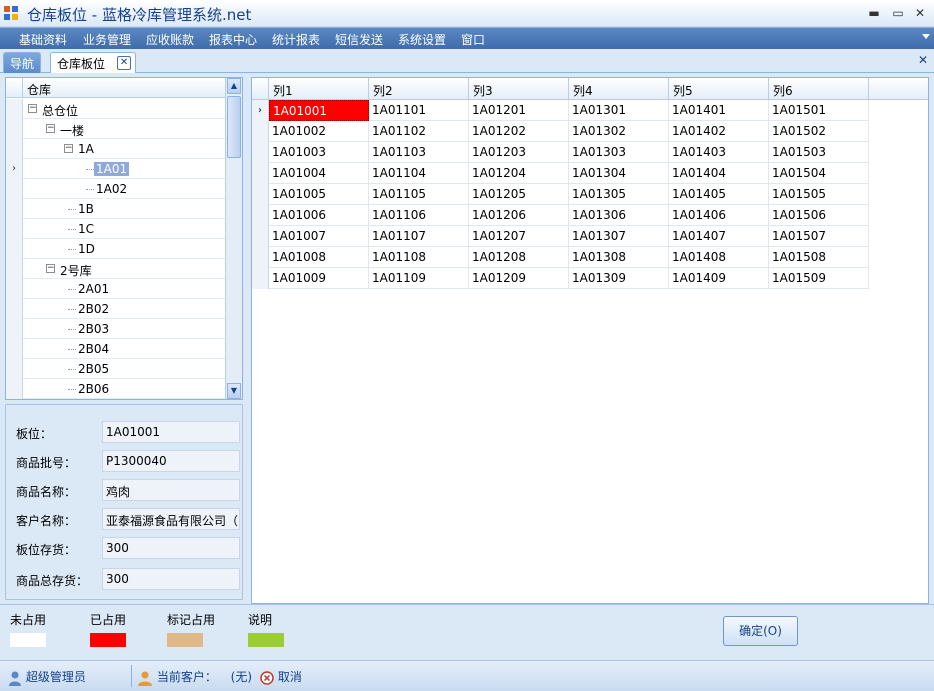 This screenshot has height=691, width=934. What do you see at coordinates (419, 152) in the screenshot?
I see `slot-cell: 1A01103` at bounding box center [419, 152].